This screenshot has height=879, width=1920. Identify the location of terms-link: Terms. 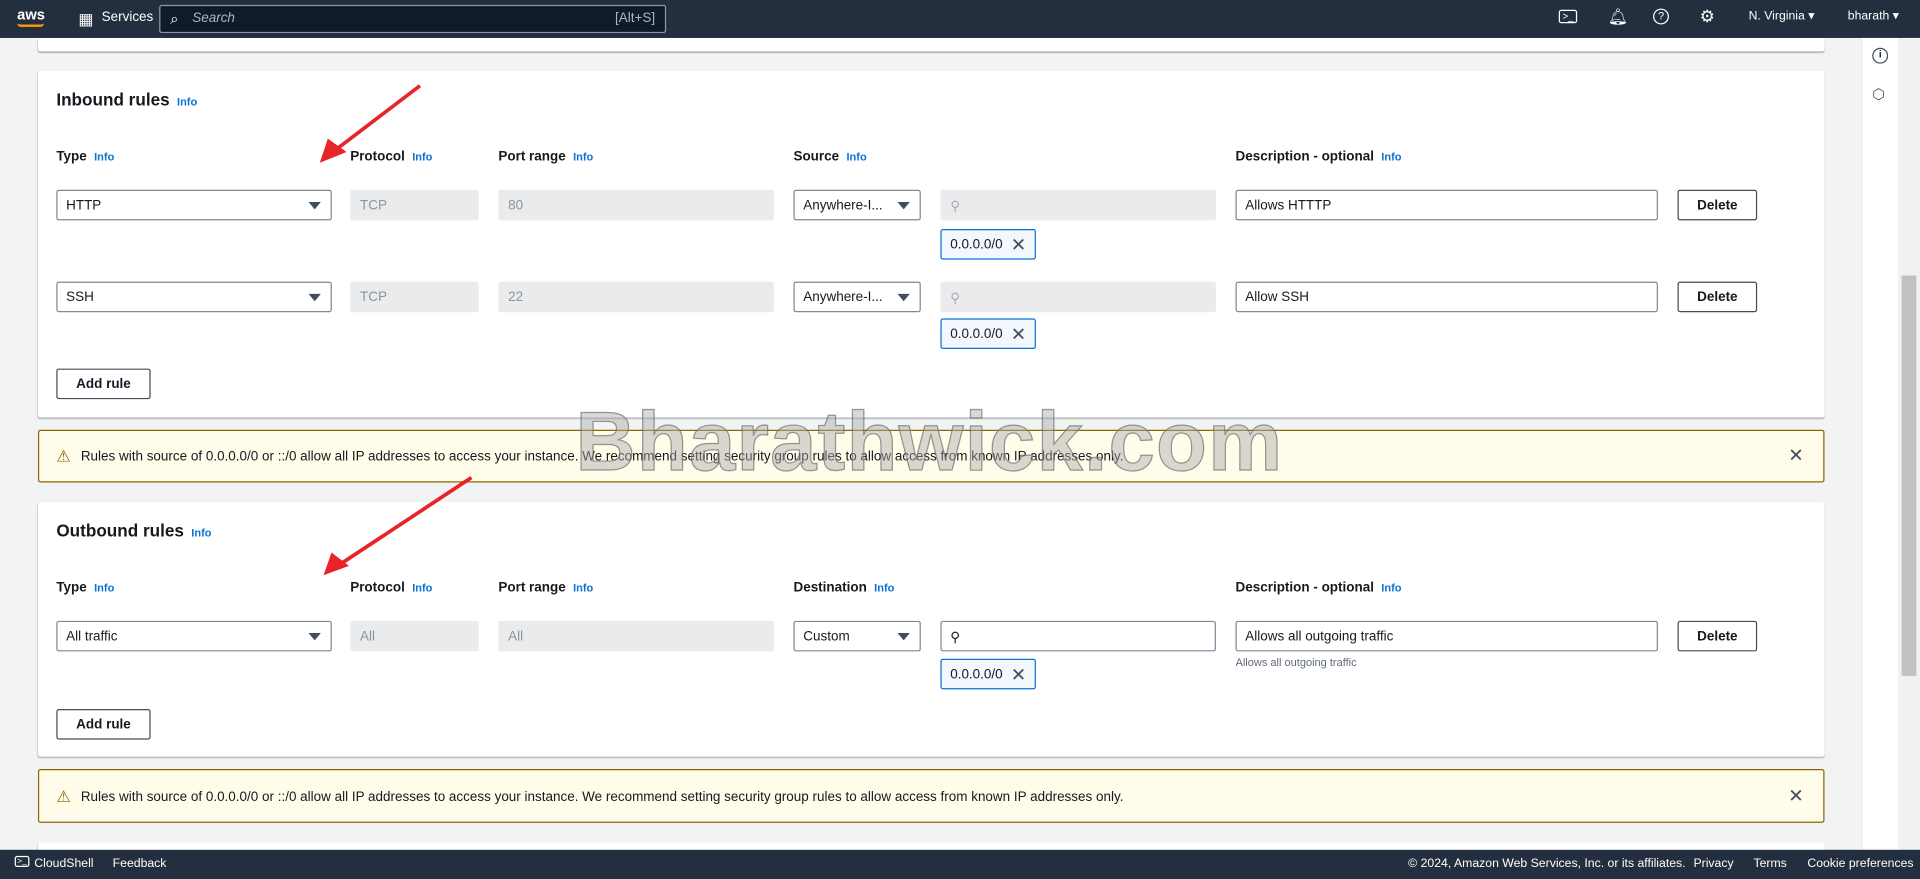
(1769, 863).